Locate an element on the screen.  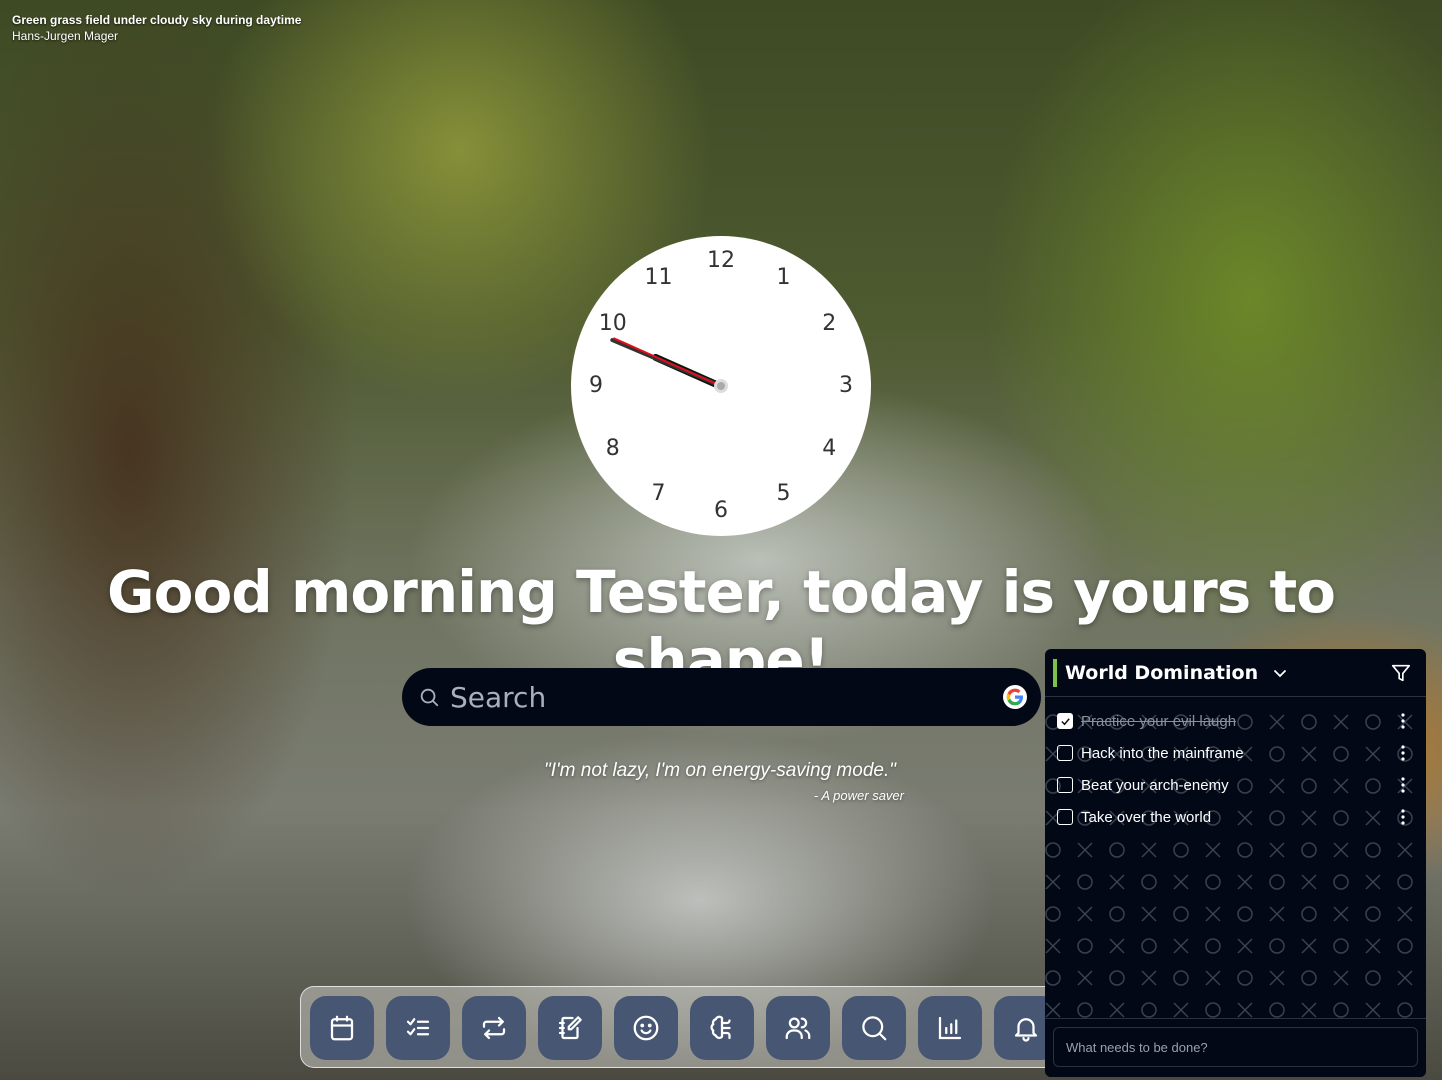
dock-stats-button is located at coordinates (950, 1028).